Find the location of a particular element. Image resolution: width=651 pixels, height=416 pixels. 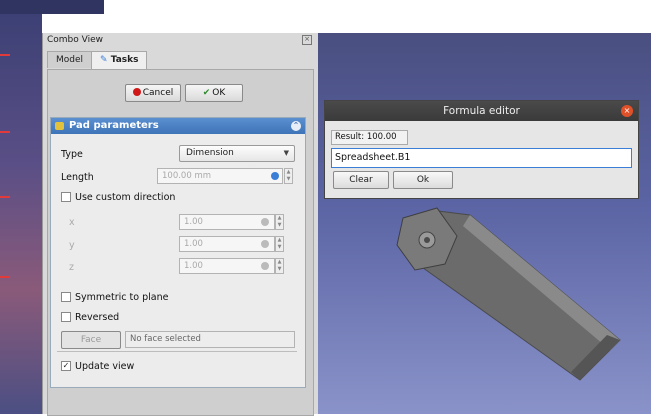

y-label: y is located at coordinates (72, 245).